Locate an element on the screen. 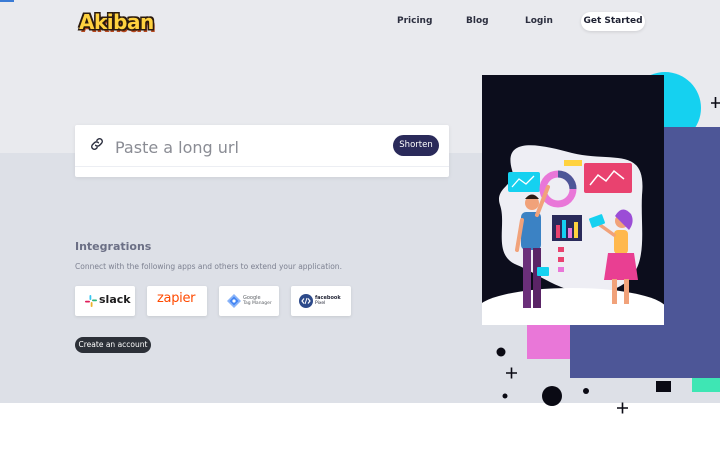 The height and width of the screenshot is (450, 720). facebook-pixel-subtitle: Pixel is located at coordinates (320, 303).